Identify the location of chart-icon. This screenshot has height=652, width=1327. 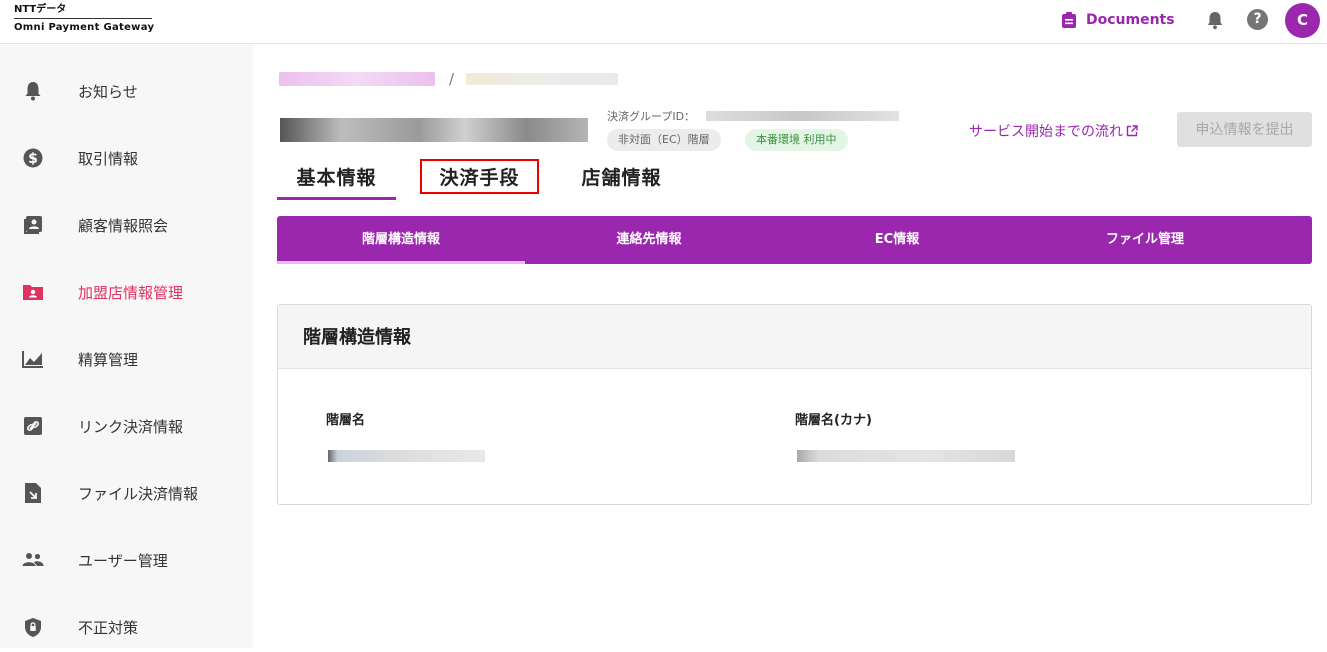
(33, 359).